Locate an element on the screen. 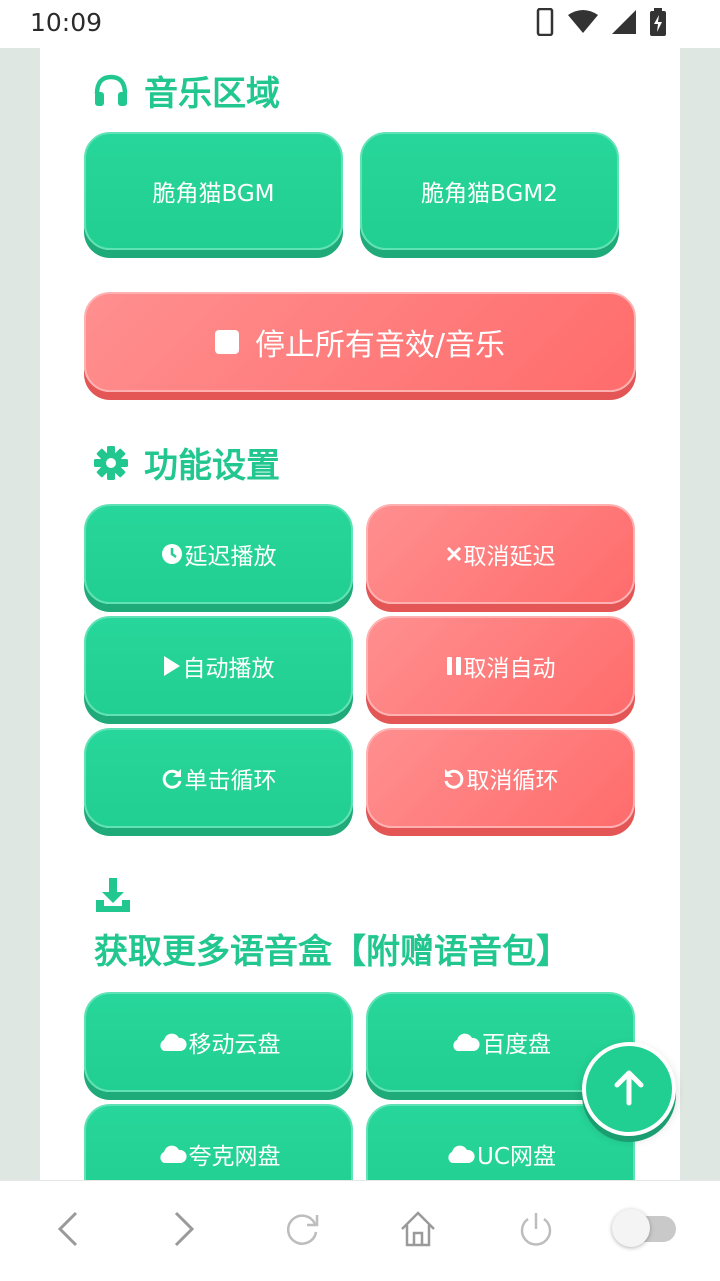  delay-play-button: 延迟播放 is located at coordinates (218, 554).